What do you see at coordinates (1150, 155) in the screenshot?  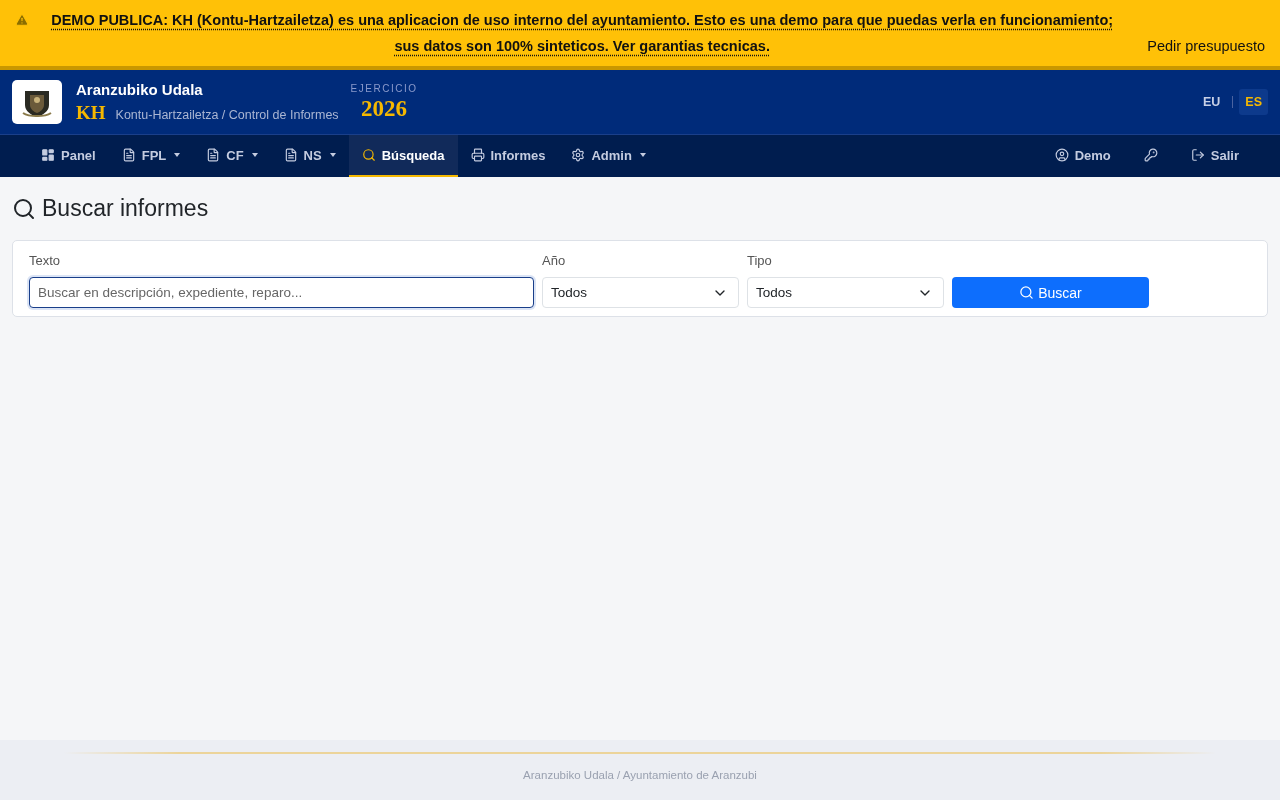 I see `key-icon` at bounding box center [1150, 155].